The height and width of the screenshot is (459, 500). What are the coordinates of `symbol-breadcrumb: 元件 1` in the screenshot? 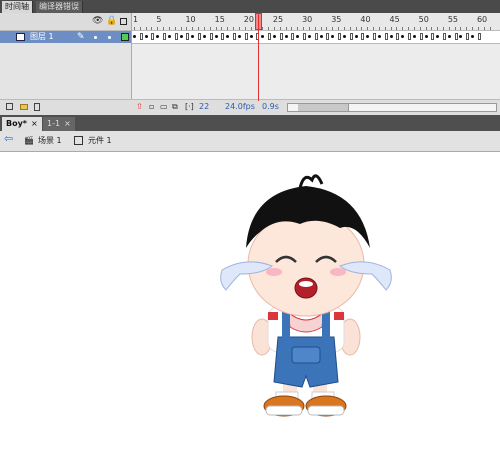 It's located at (100, 141).